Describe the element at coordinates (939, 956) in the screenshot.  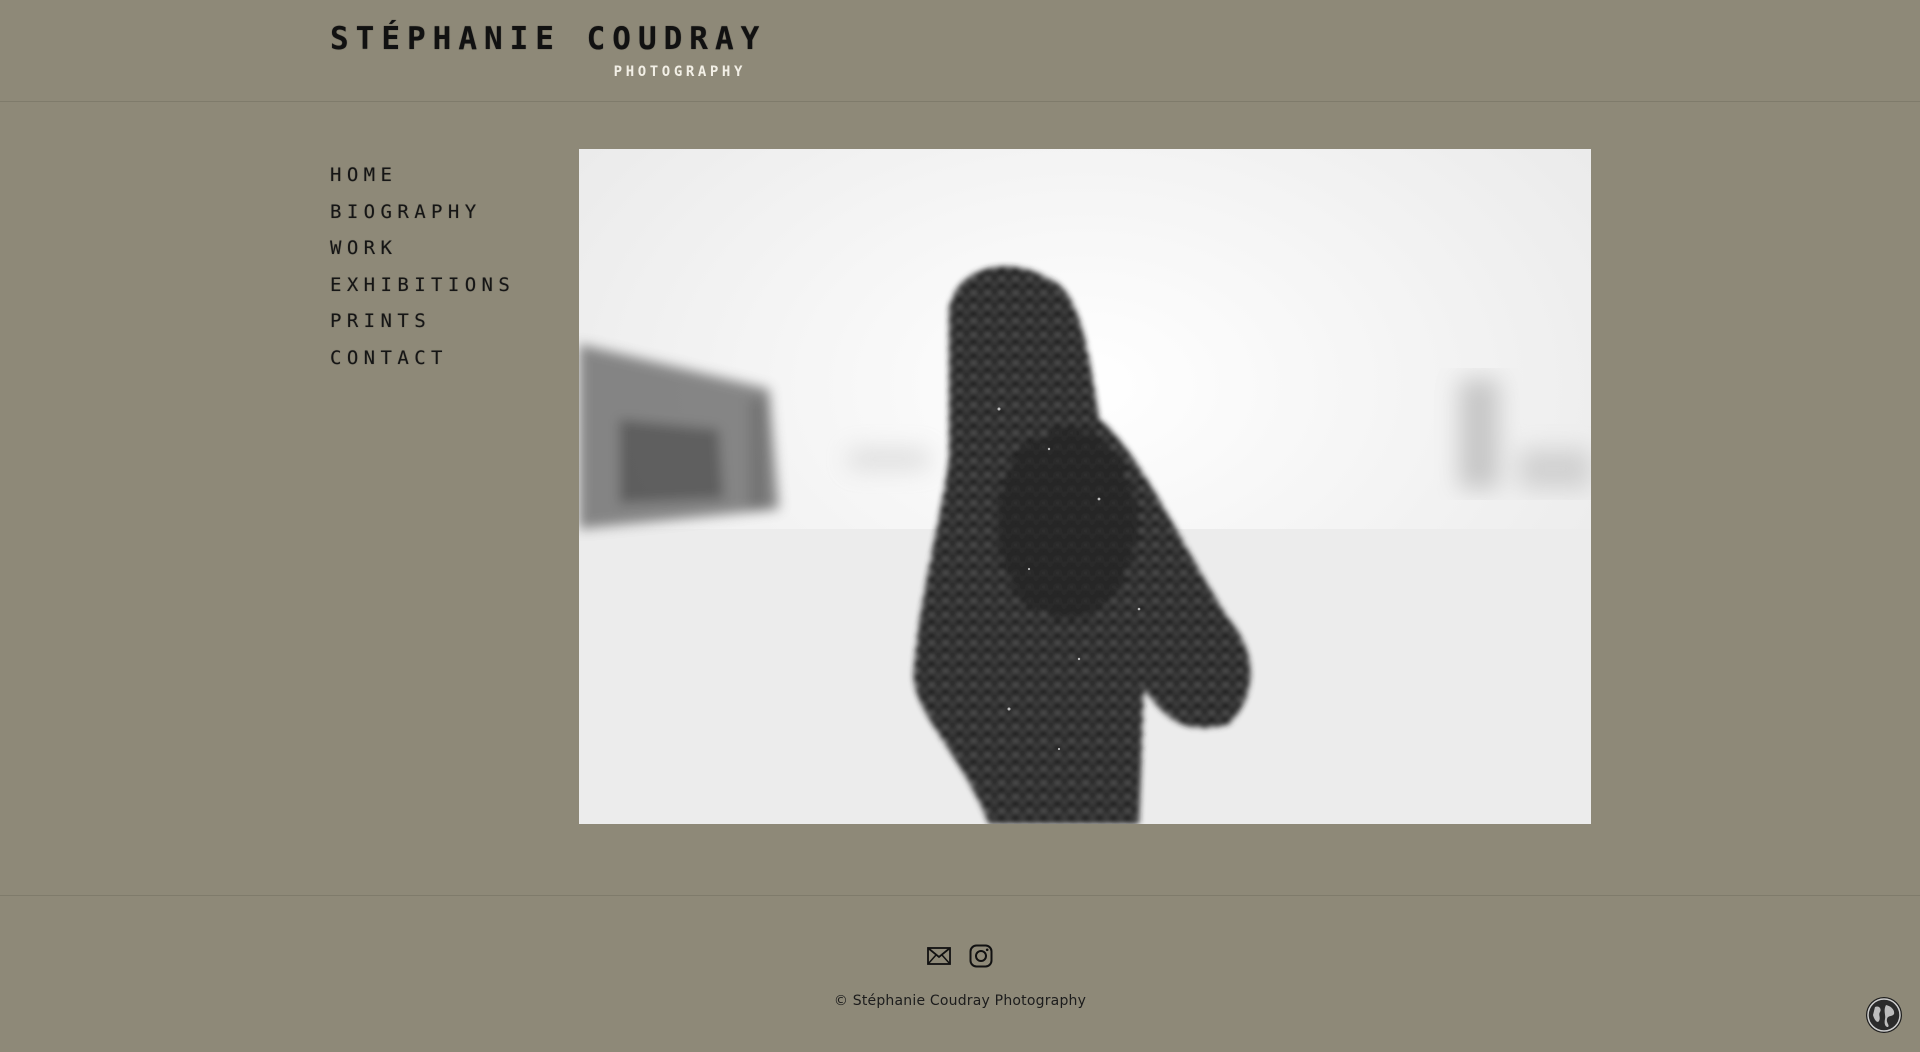
I see `email-icon` at that location.